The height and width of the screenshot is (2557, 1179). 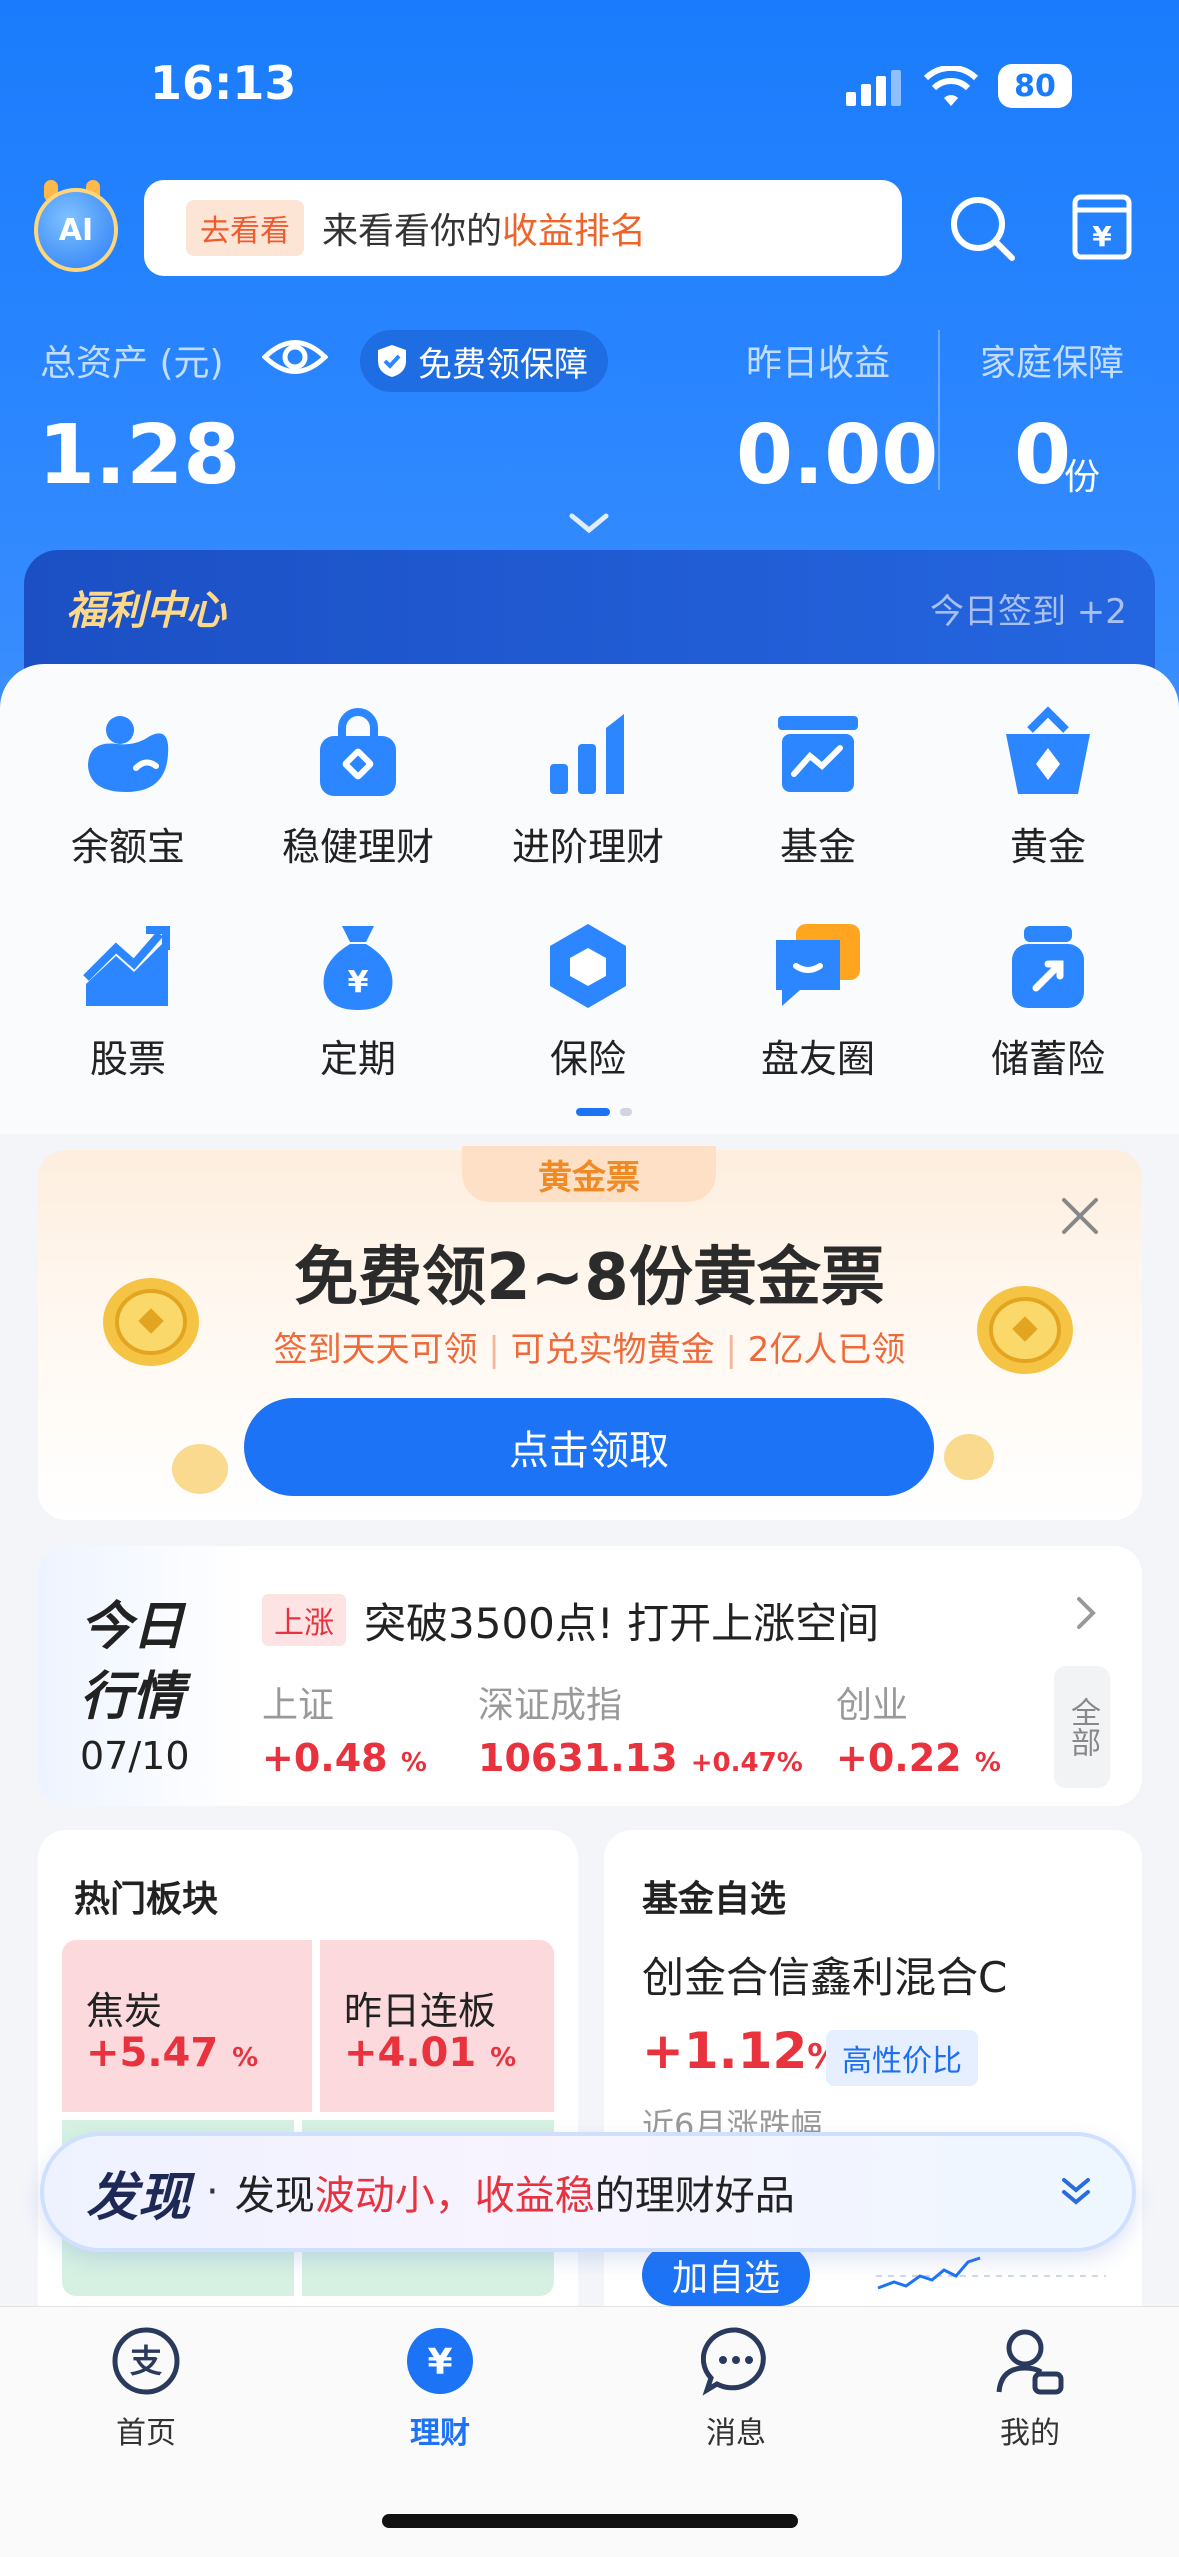 What do you see at coordinates (593, 1112) in the screenshot?
I see `page-indicator-active` at bounding box center [593, 1112].